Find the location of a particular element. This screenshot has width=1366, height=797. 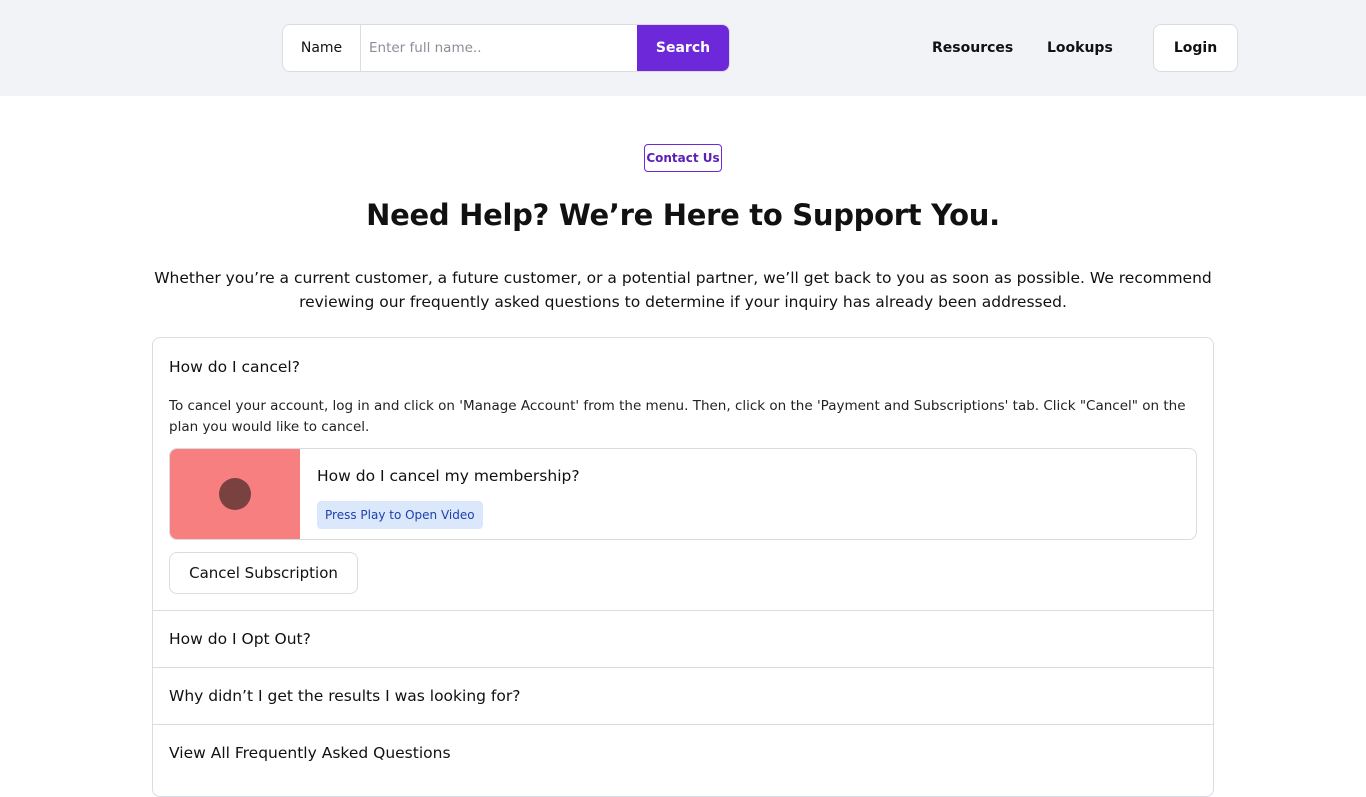

faq-question-cancel: How do I cancel? is located at coordinates (234, 367).